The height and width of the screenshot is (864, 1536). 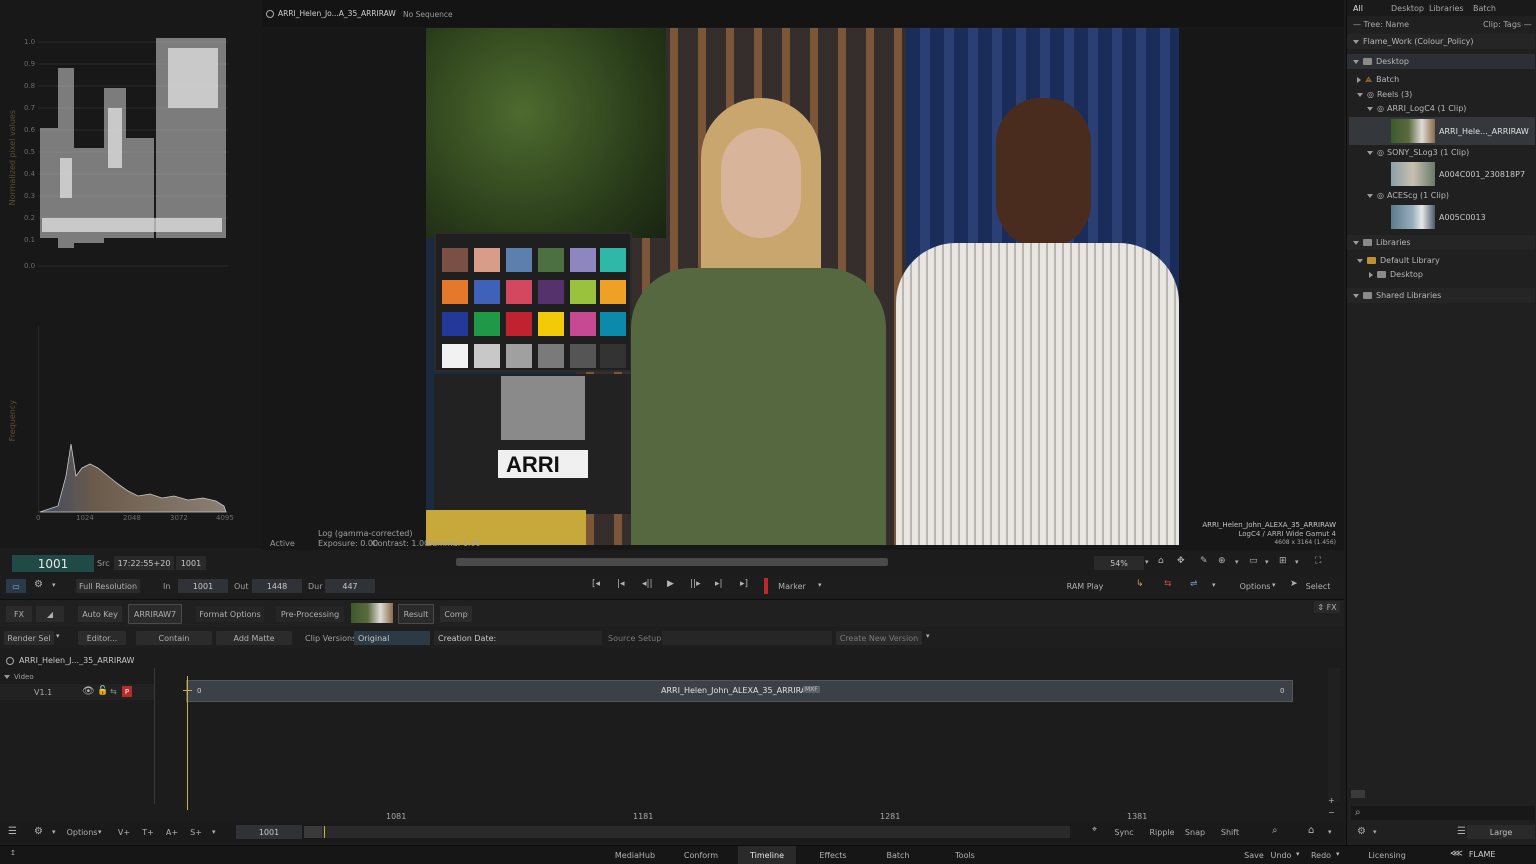 I want to click on zoom-level: 54%, so click(x=1119, y=563).